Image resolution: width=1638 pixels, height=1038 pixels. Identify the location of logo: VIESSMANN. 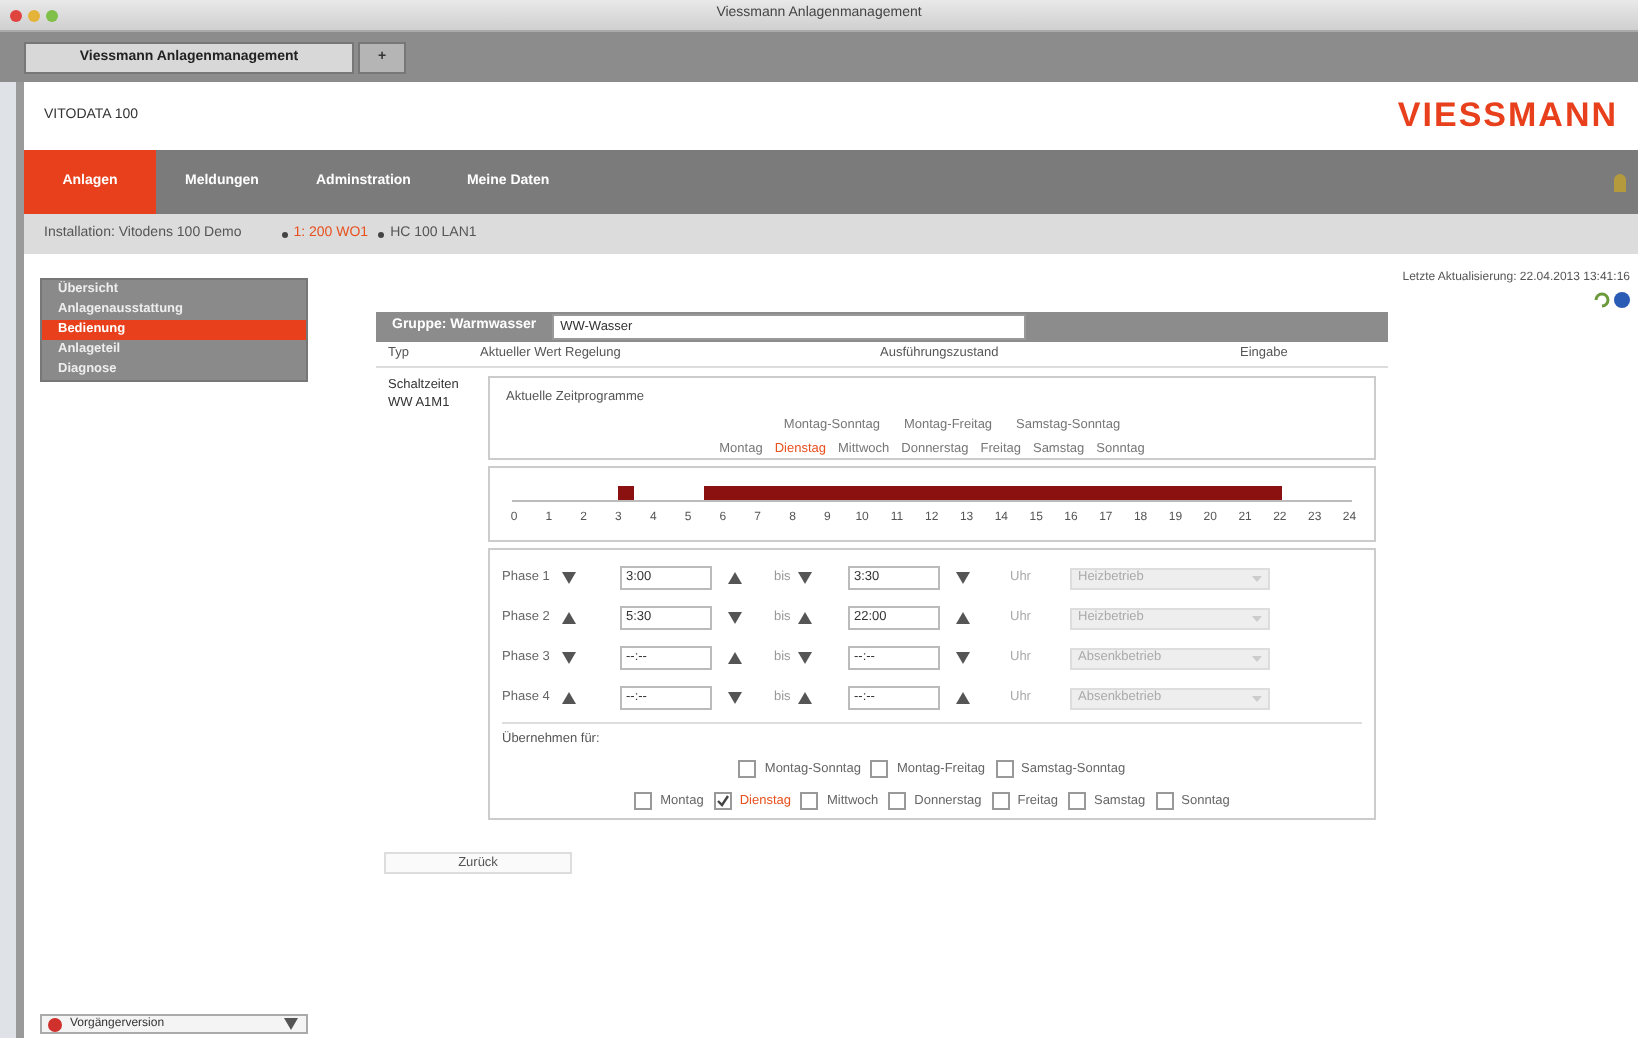
(1507, 116).